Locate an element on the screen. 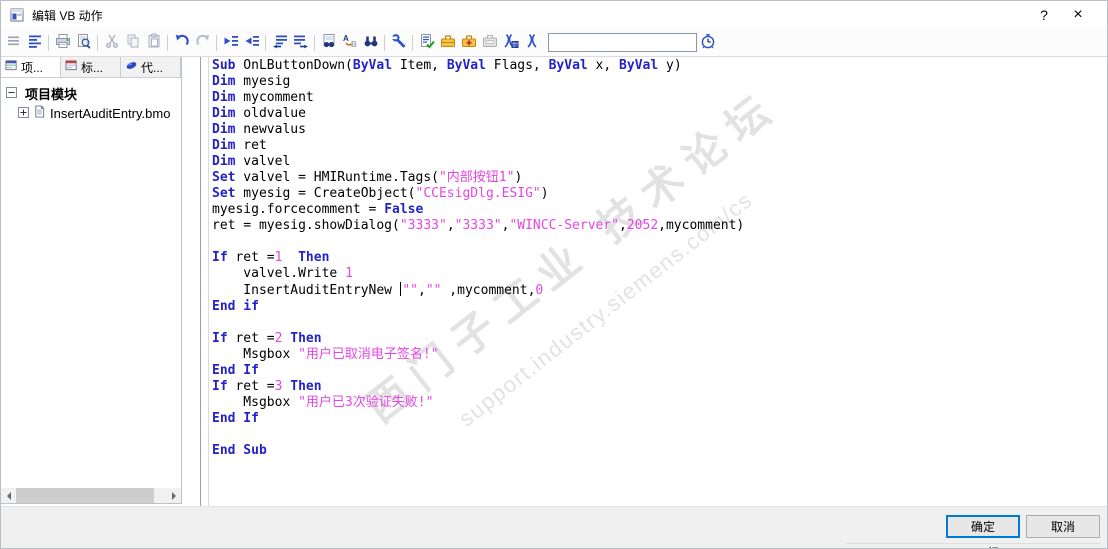 Image resolution: width=1108 pixels, height=549 pixels. scrollbar-thumb is located at coordinates (85, 495).